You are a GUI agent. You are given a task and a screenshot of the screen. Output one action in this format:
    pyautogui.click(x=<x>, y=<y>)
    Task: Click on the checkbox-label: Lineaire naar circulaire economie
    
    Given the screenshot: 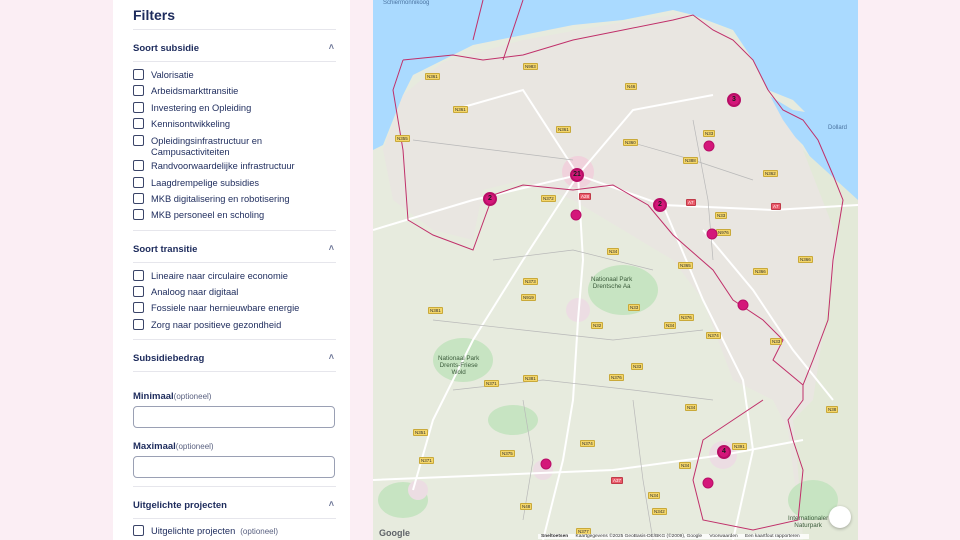 What is the action you would take?
    pyautogui.click(x=219, y=276)
    